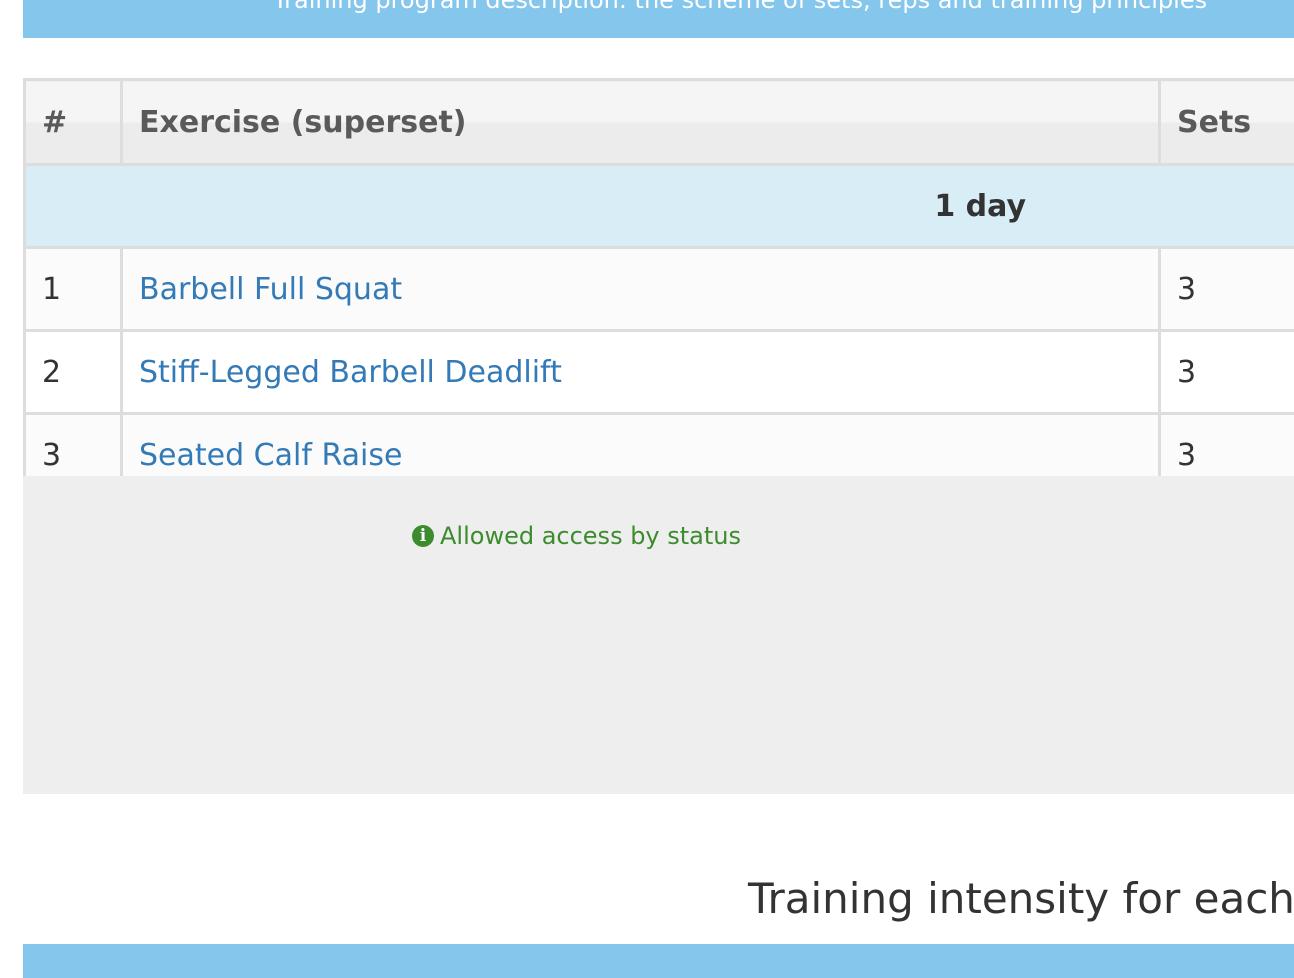 Image resolution: width=1294 pixels, height=978 pixels. Describe the element at coordinates (640, 372) in the screenshot. I see `exercise-cell: Stiff-Legged Barbell Deadlift` at that location.